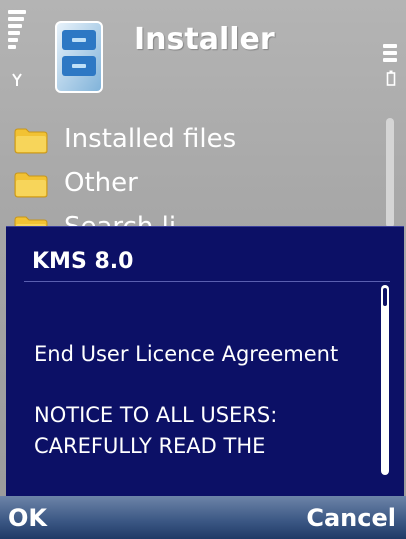  I want to click on list-item-other: Other, so click(199, 186).